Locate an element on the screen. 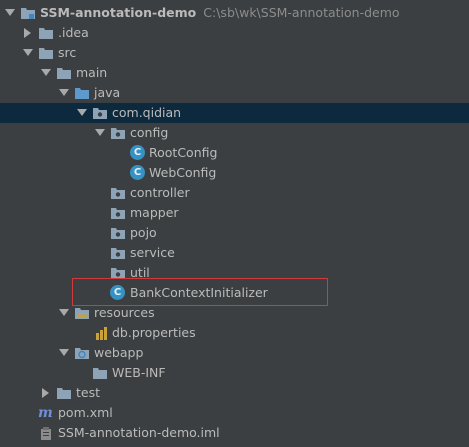 The image size is (469, 447). tree-item-label: controller is located at coordinates (160, 192).